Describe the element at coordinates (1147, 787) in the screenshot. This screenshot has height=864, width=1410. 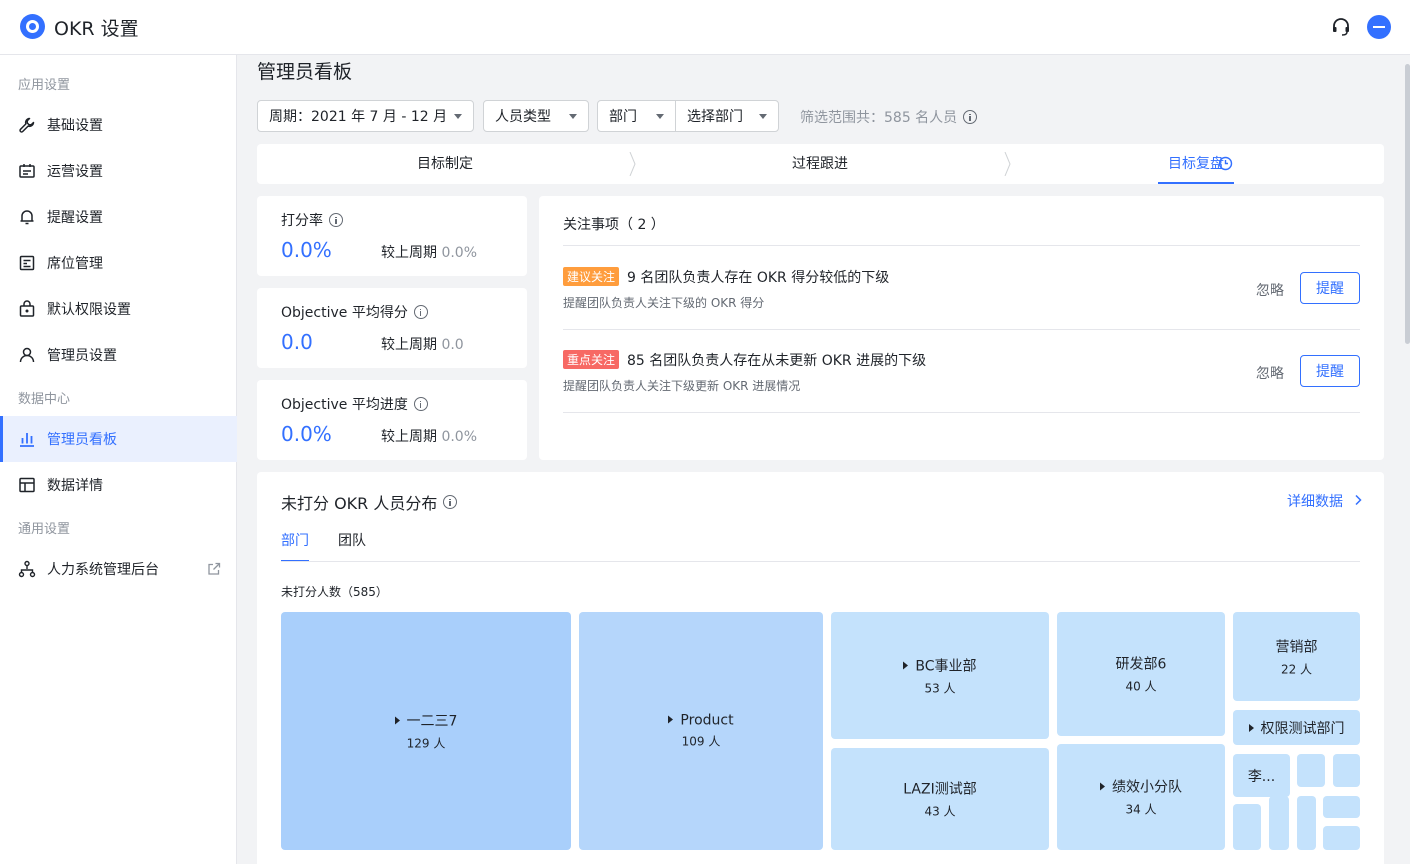
I see `treemap-block-name: 绩效小分队` at that location.